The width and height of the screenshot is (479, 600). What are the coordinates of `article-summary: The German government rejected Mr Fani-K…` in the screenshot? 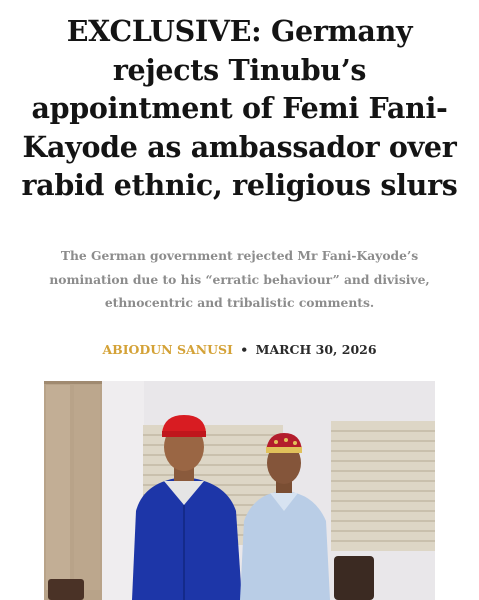 It's located at (239, 279).